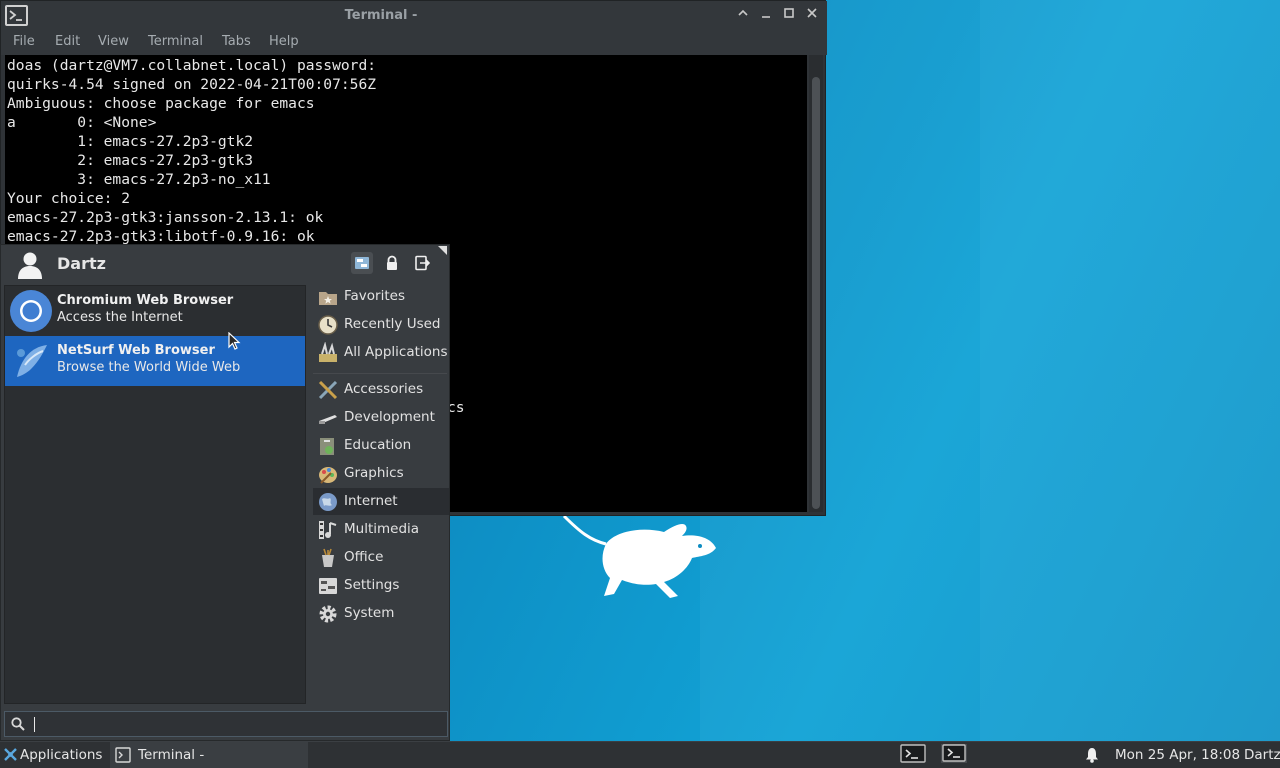 The width and height of the screenshot is (1280, 768). What do you see at coordinates (913, 754) in the screenshot?
I see `workspace-1-icon` at bounding box center [913, 754].